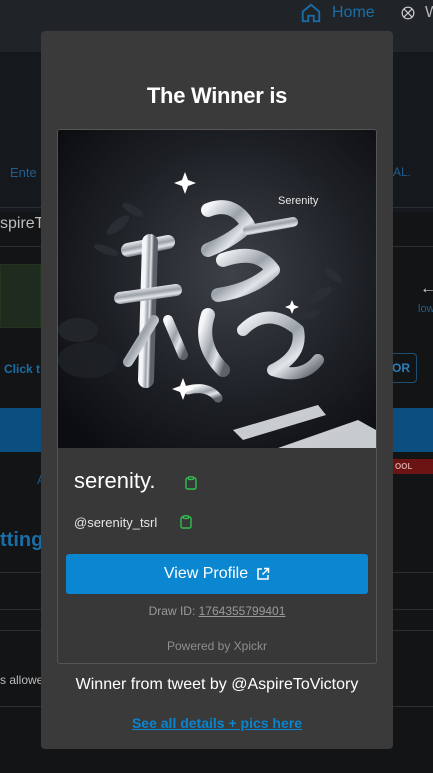 Image resolution: width=433 pixels, height=773 pixels. I want to click on home-icon, so click(311, 13).